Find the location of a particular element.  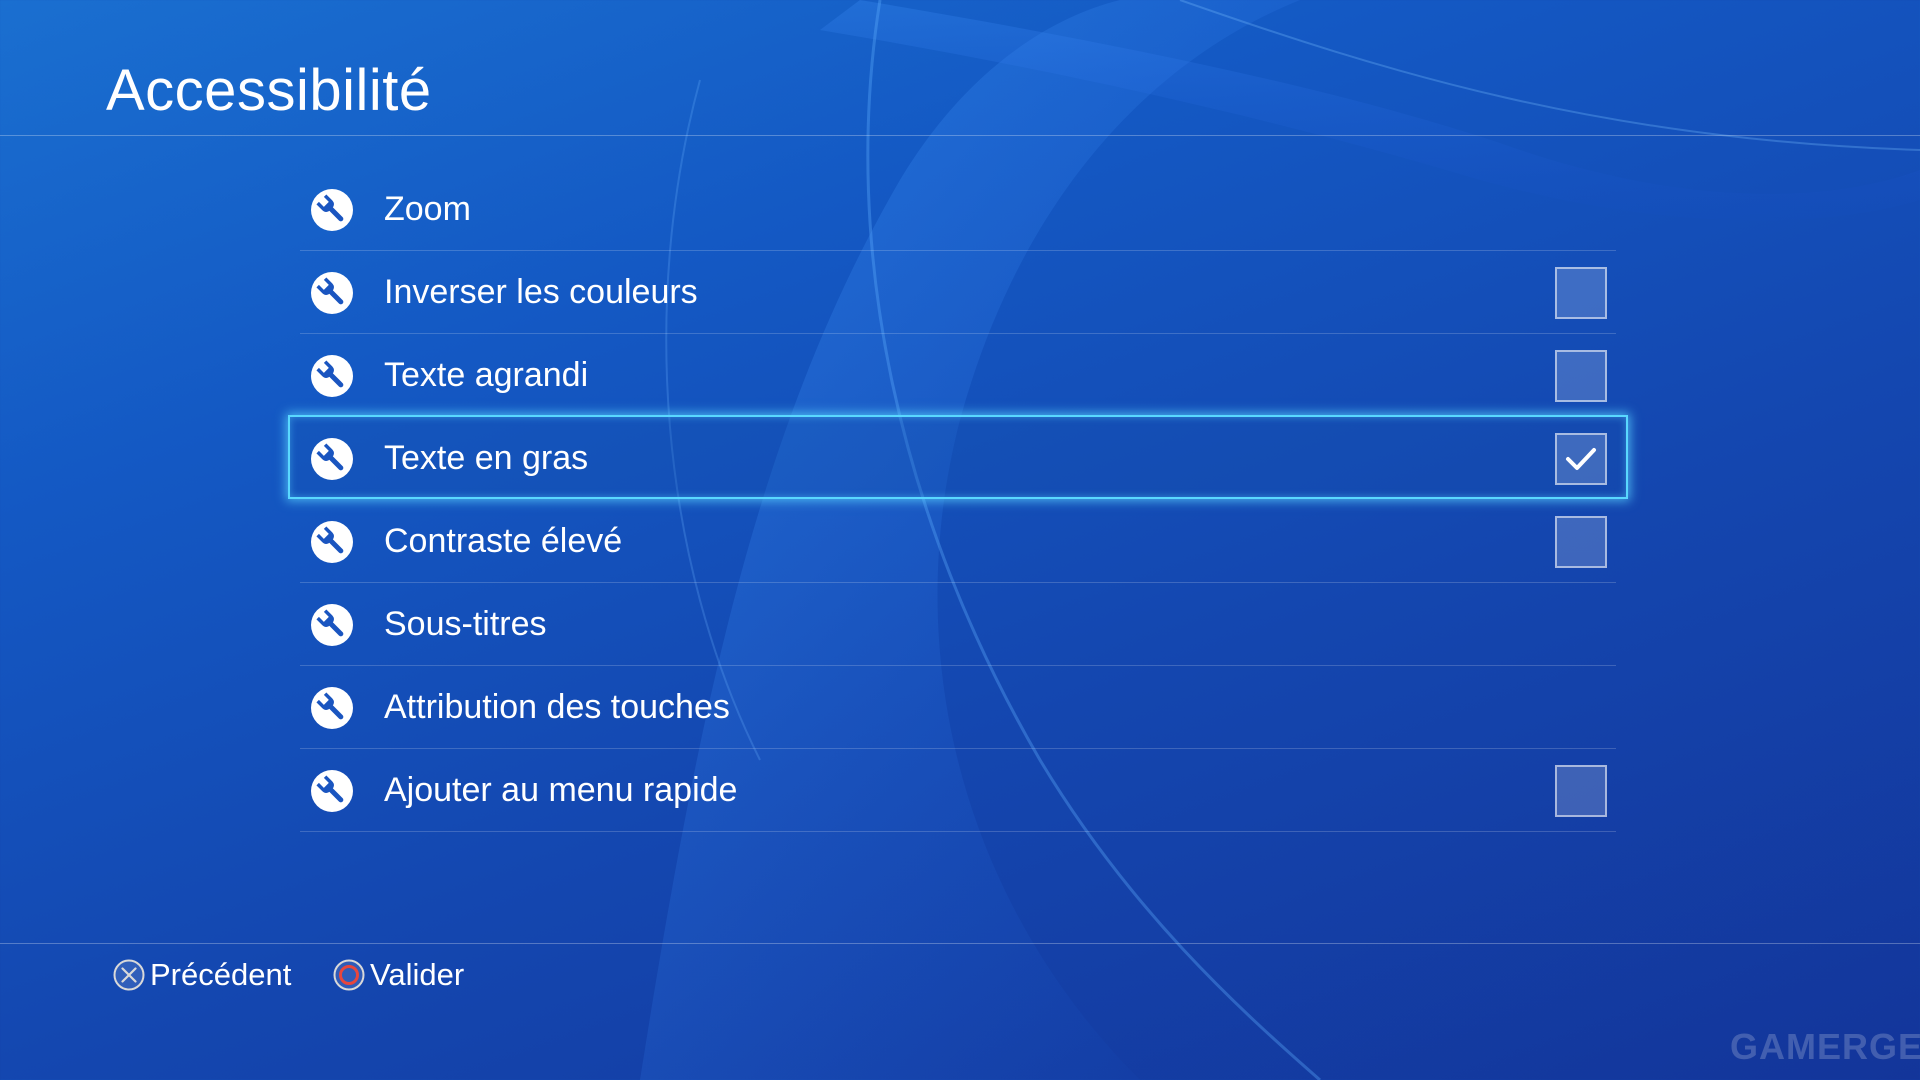

cross-button-icon is located at coordinates (129, 975).